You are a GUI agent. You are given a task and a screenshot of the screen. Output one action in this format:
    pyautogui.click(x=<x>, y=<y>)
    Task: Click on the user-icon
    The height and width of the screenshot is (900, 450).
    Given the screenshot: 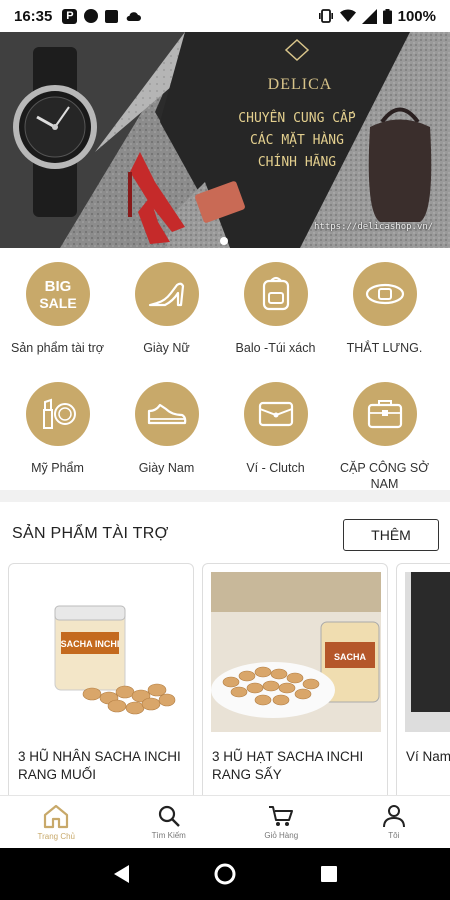 What is the action you would take?
    pyautogui.click(x=393, y=816)
    